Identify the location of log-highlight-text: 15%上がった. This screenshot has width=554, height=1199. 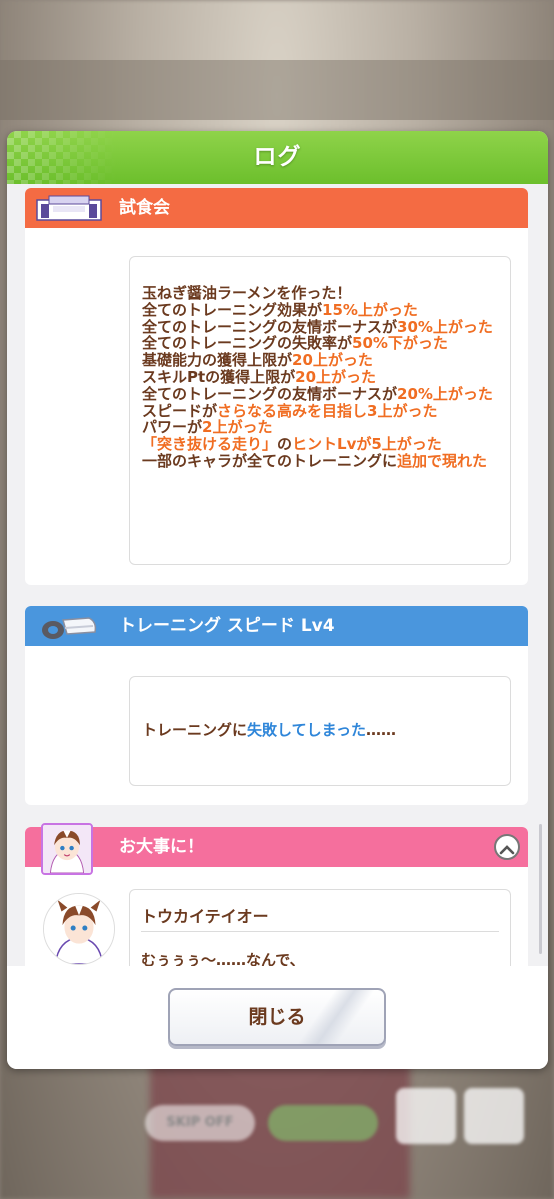
(370, 309).